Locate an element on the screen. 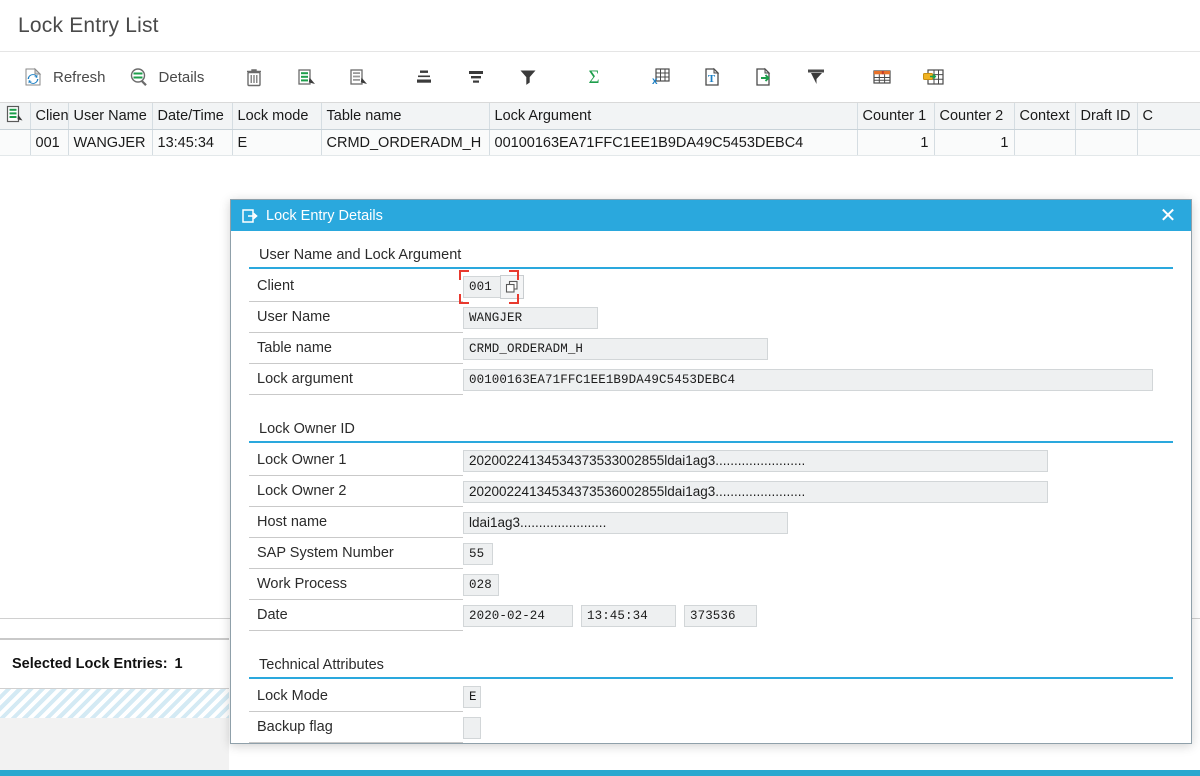 The width and height of the screenshot is (1200, 776). subtotals-button: Σ is located at coordinates (594, 77).